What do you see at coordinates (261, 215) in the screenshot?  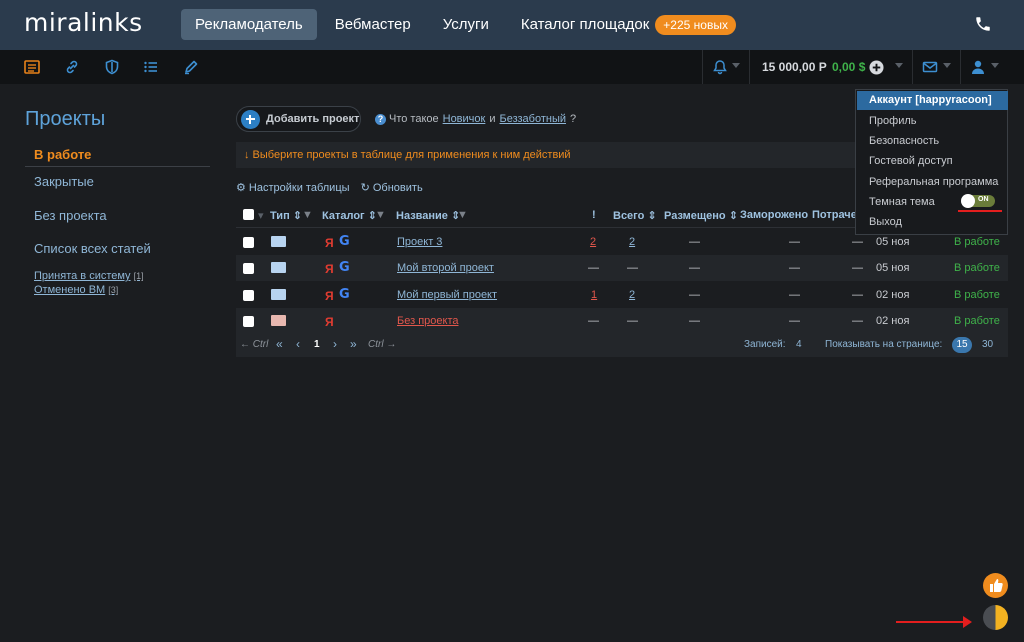 I see `chevron-down-icon: ▾` at bounding box center [261, 215].